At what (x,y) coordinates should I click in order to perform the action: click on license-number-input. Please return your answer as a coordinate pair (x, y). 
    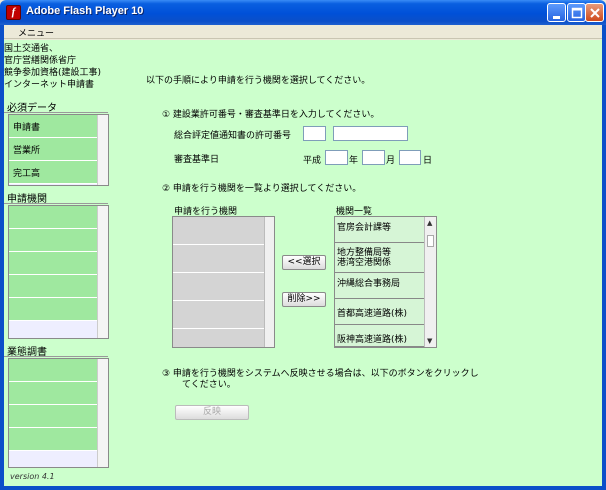
    Looking at the image, I should click on (370, 133).